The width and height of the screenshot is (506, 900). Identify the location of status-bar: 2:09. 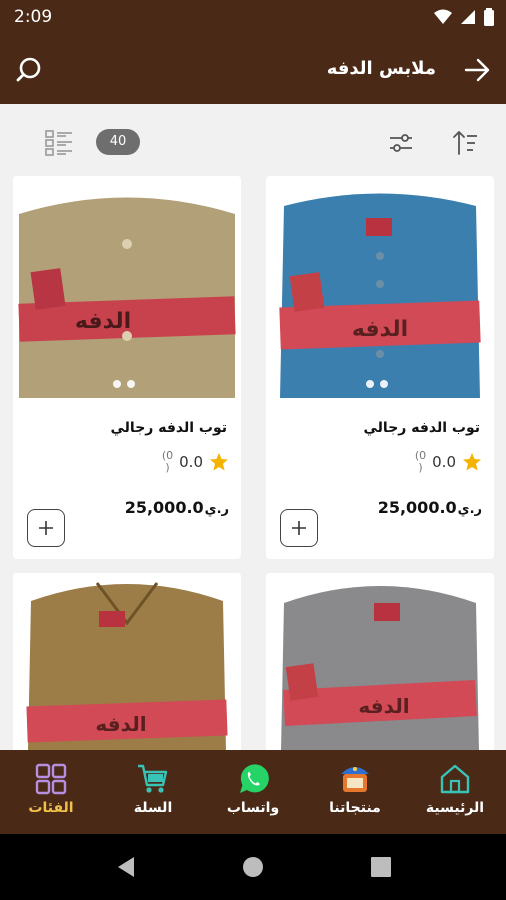
(253, 18).